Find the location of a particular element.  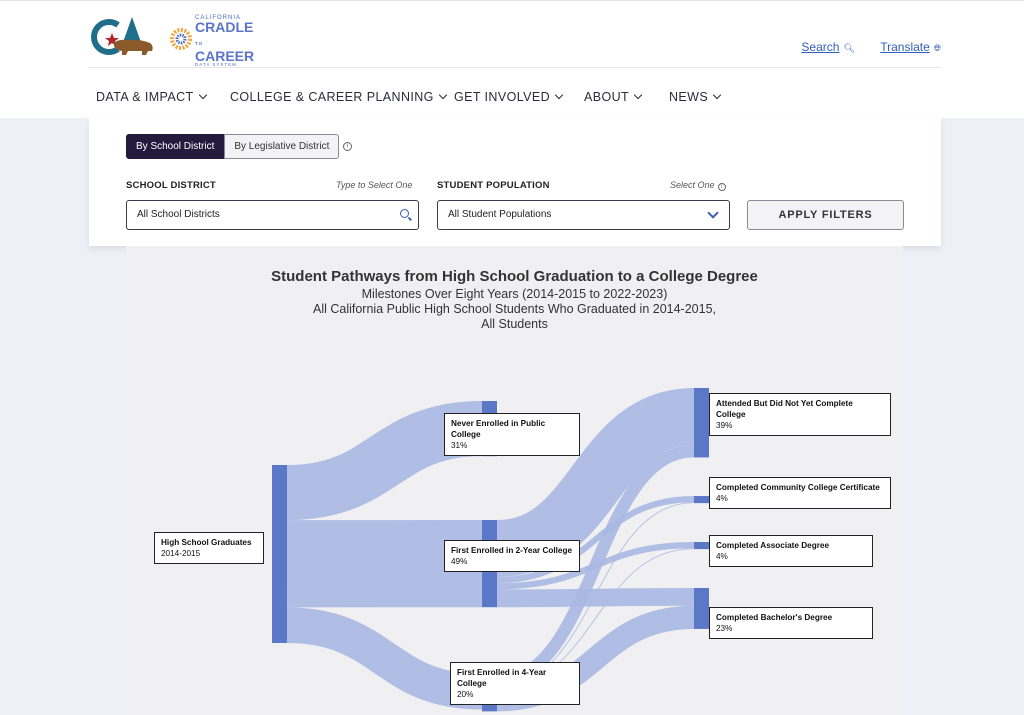

search-icon: 🔍︎ is located at coordinates (849, 48).